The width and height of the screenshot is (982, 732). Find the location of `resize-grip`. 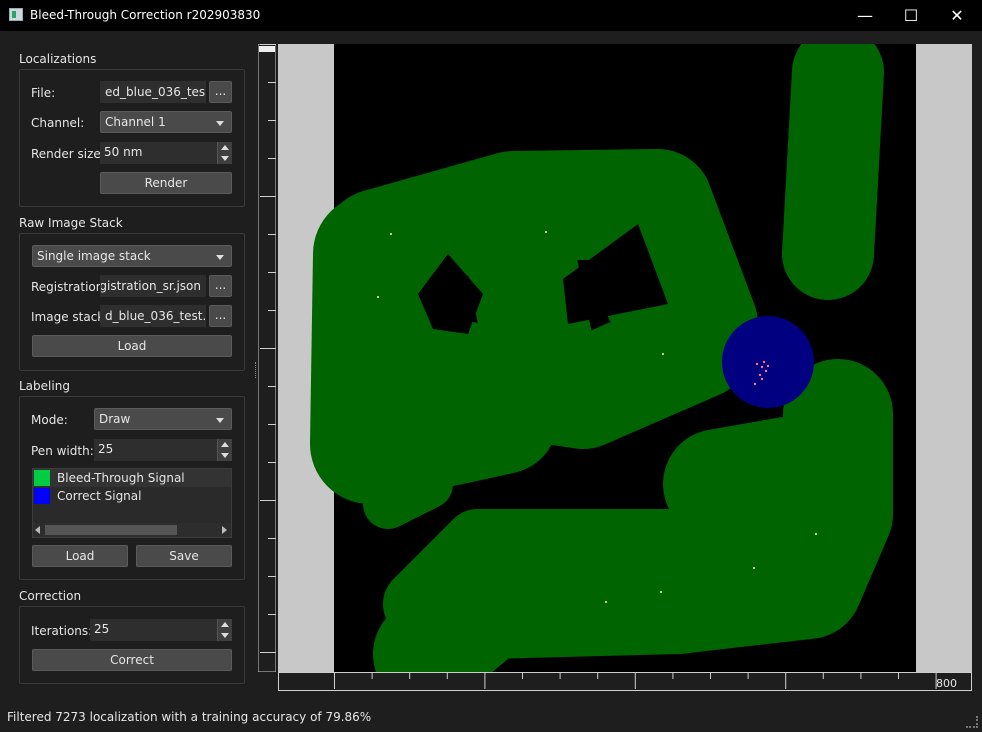

resize-grip is located at coordinates (972, 722).